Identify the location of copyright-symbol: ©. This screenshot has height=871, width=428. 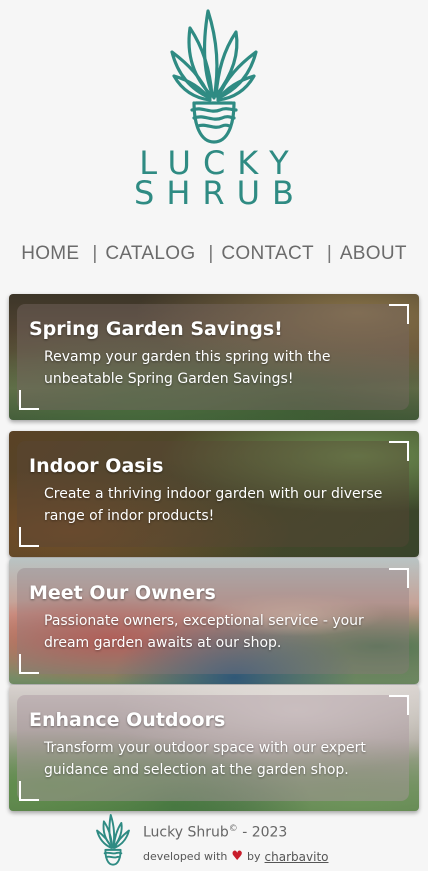
(233, 829).